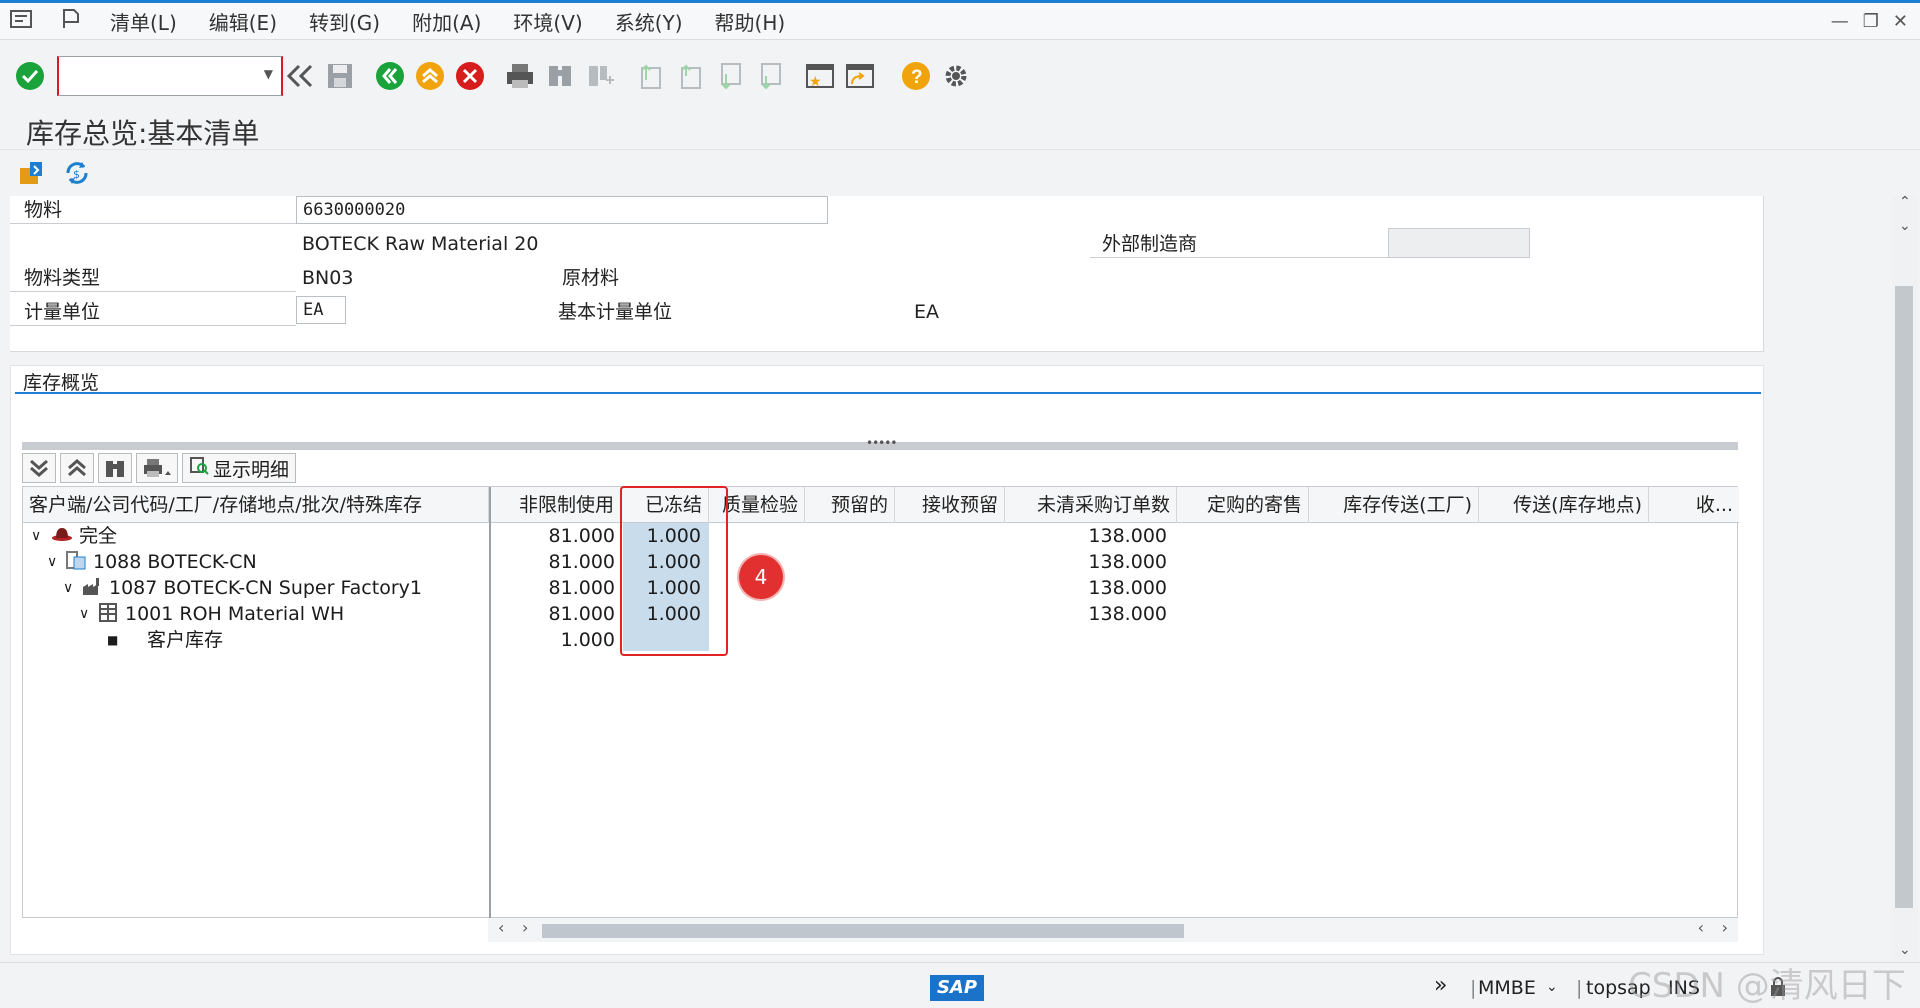 This screenshot has height=1008, width=1920. I want to click on back-green-icon, so click(390, 76).